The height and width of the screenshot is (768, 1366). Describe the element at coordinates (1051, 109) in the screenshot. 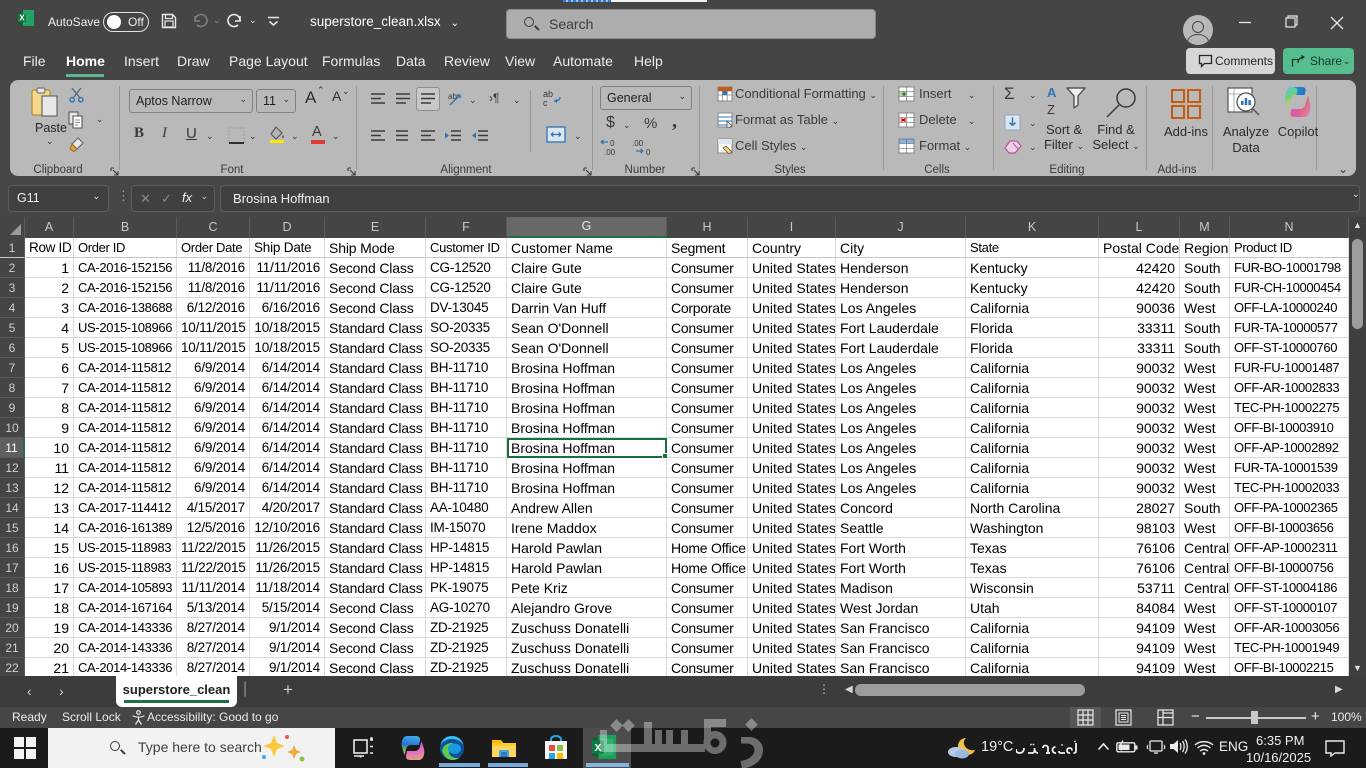

I see `svg-text: Z` at that location.